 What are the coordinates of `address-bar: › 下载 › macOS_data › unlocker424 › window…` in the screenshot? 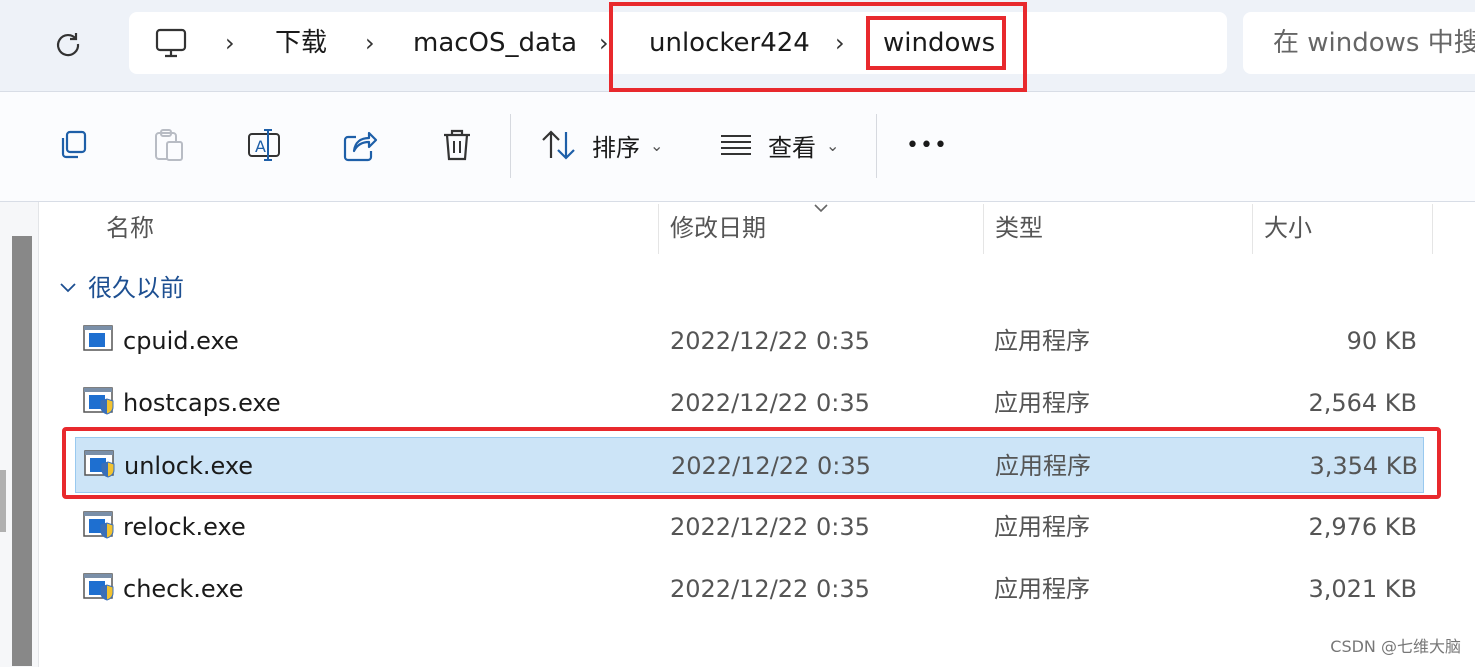 It's located at (678, 43).